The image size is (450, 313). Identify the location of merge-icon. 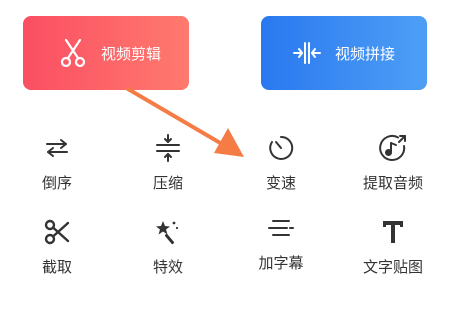
(307, 53).